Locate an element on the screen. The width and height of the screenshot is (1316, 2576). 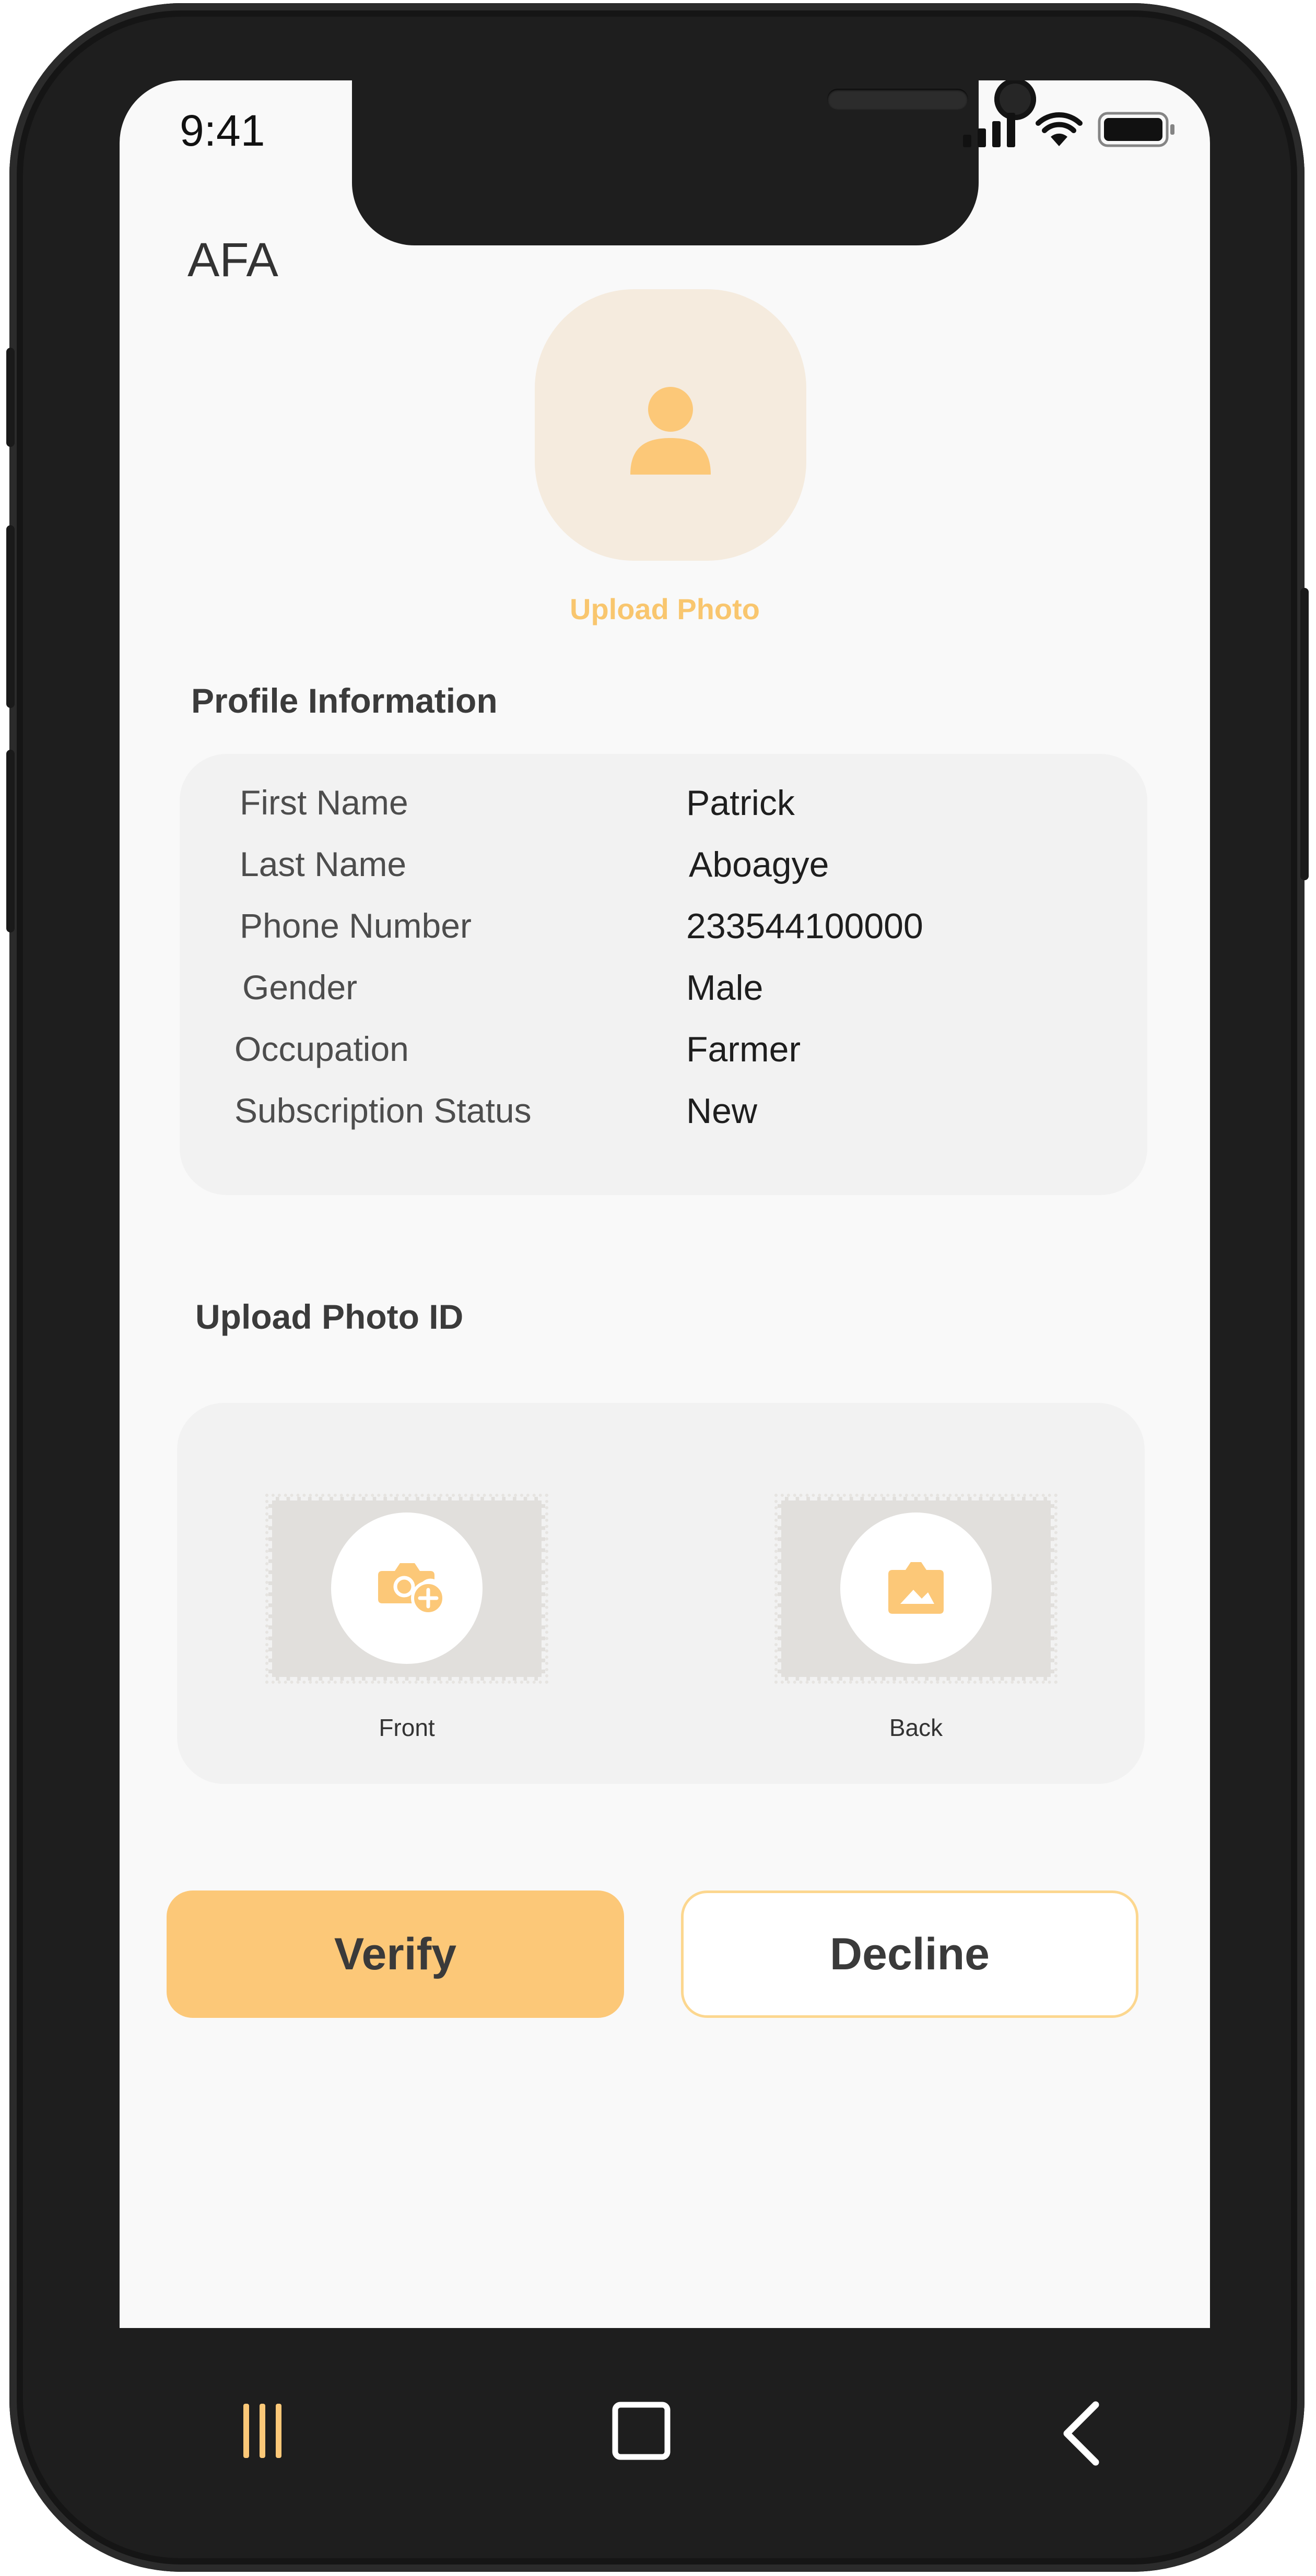
upload-photo-link: Upload Photo is located at coordinates (665, 609).